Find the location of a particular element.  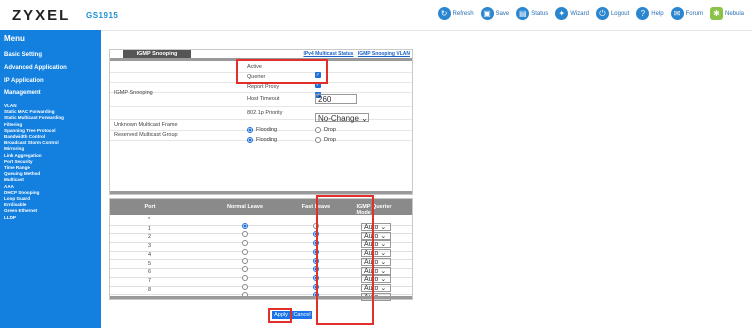

port-cell: 4 is located at coordinates (150, 254).